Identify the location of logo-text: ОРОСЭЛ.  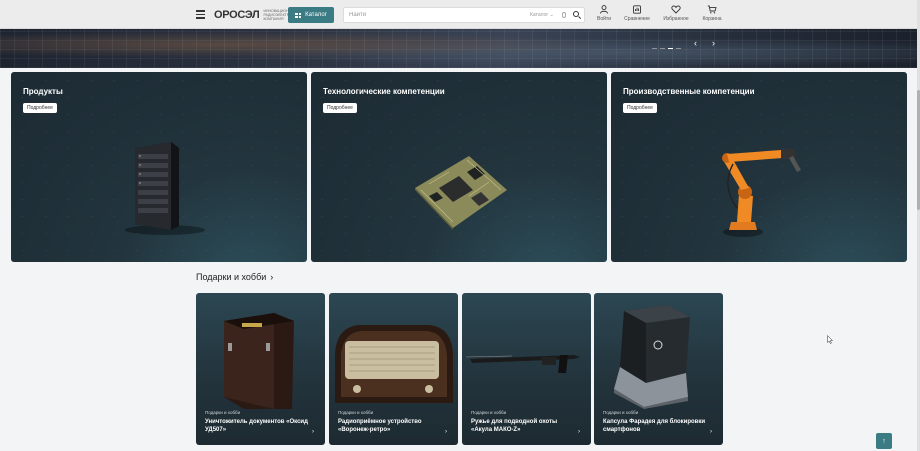
(237, 15).